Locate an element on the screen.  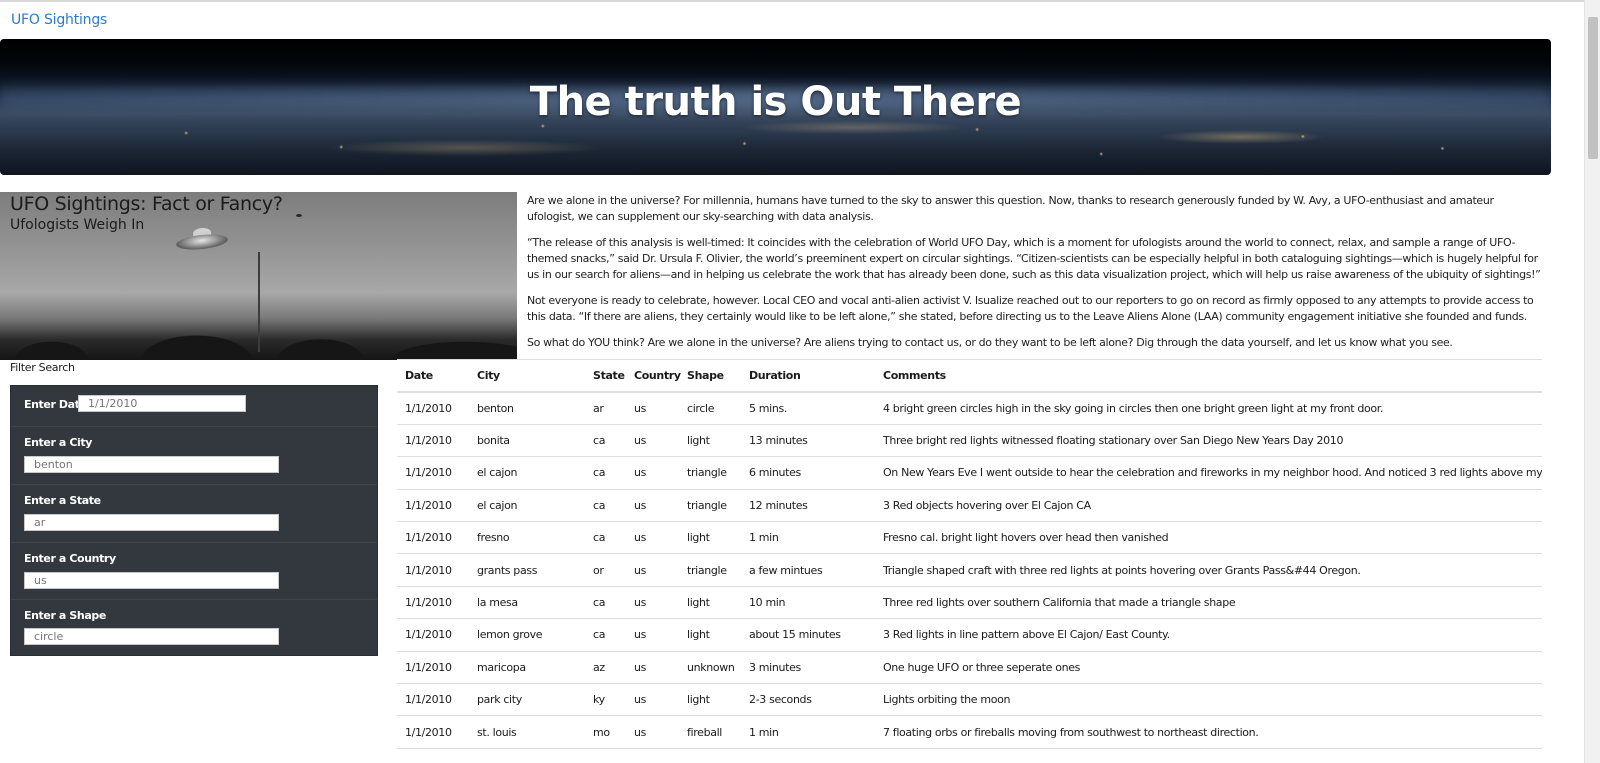
cell-comments: One huge UFO or three seperate ones is located at coordinates (1208, 668).